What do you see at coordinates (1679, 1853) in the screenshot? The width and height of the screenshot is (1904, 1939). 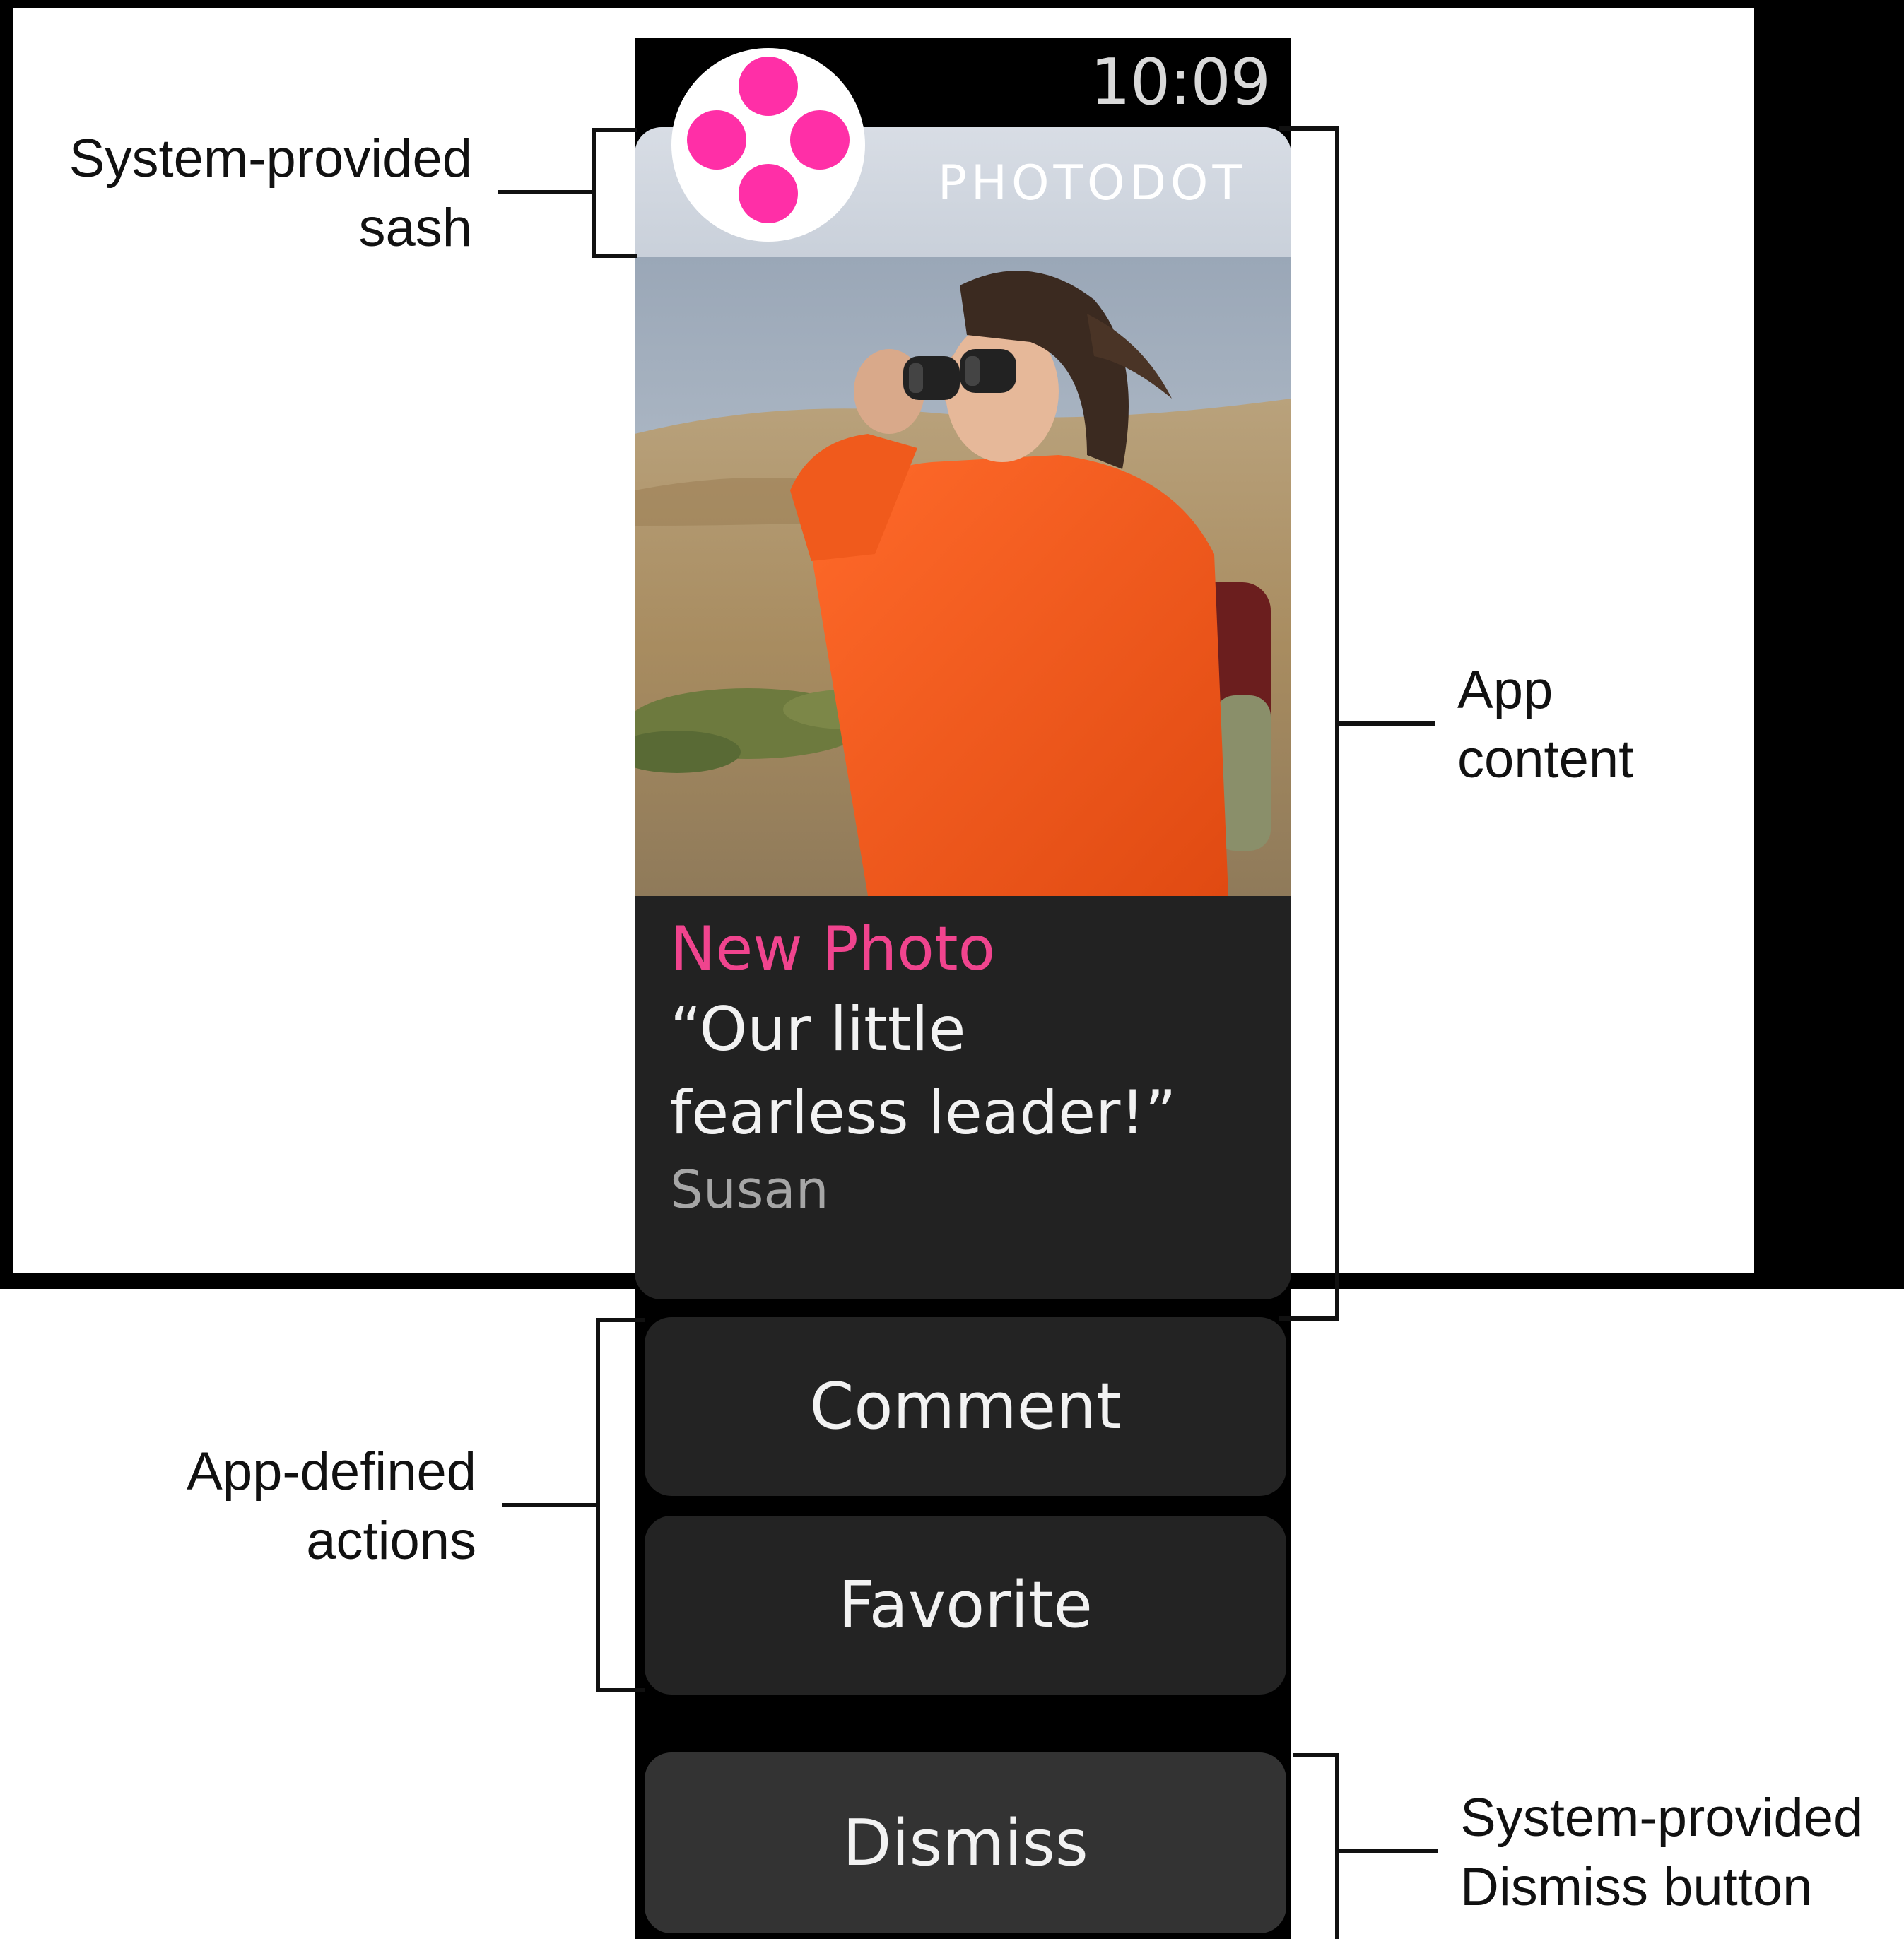 I see `callout-dismiss: System-provided Dismiss button` at bounding box center [1679, 1853].